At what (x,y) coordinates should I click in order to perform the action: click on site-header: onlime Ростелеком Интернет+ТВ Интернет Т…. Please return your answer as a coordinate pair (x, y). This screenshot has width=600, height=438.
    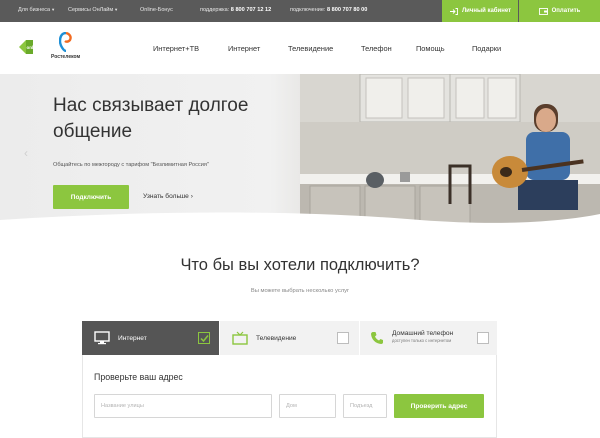
    Looking at the image, I should click on (300, 48).